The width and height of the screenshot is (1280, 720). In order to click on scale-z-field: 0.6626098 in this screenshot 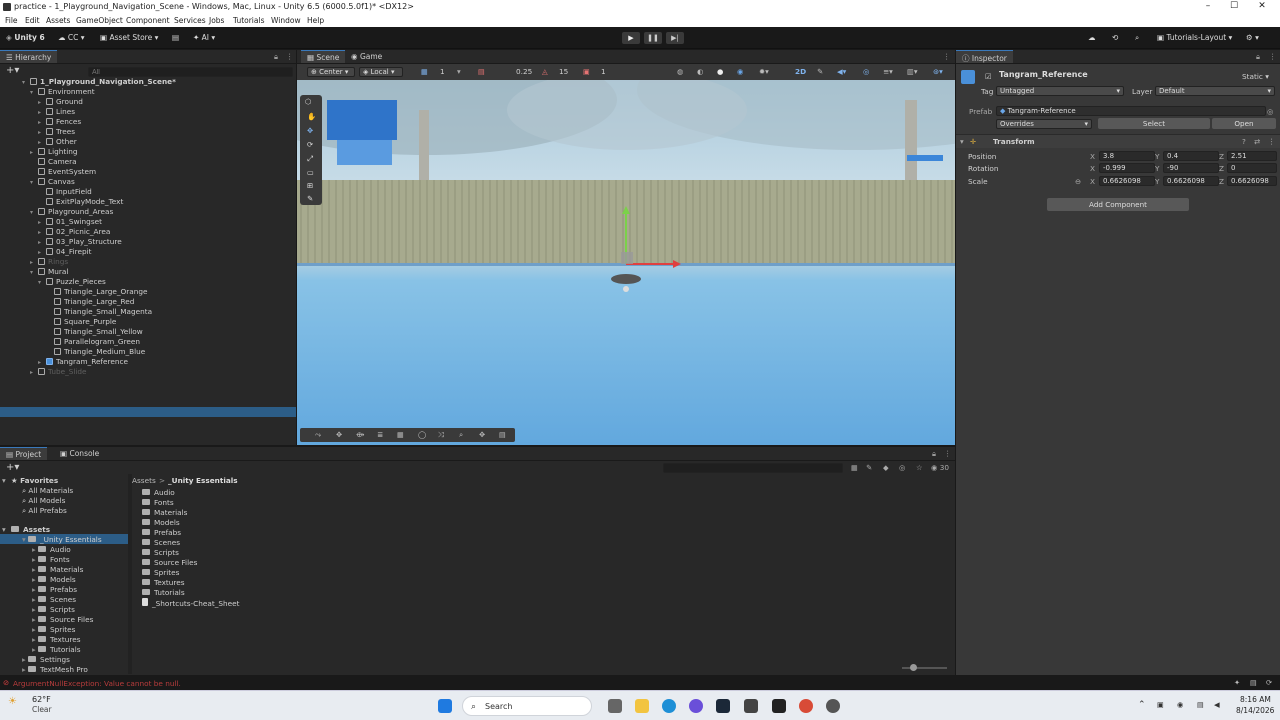, I will do `click(1252, 181)`.